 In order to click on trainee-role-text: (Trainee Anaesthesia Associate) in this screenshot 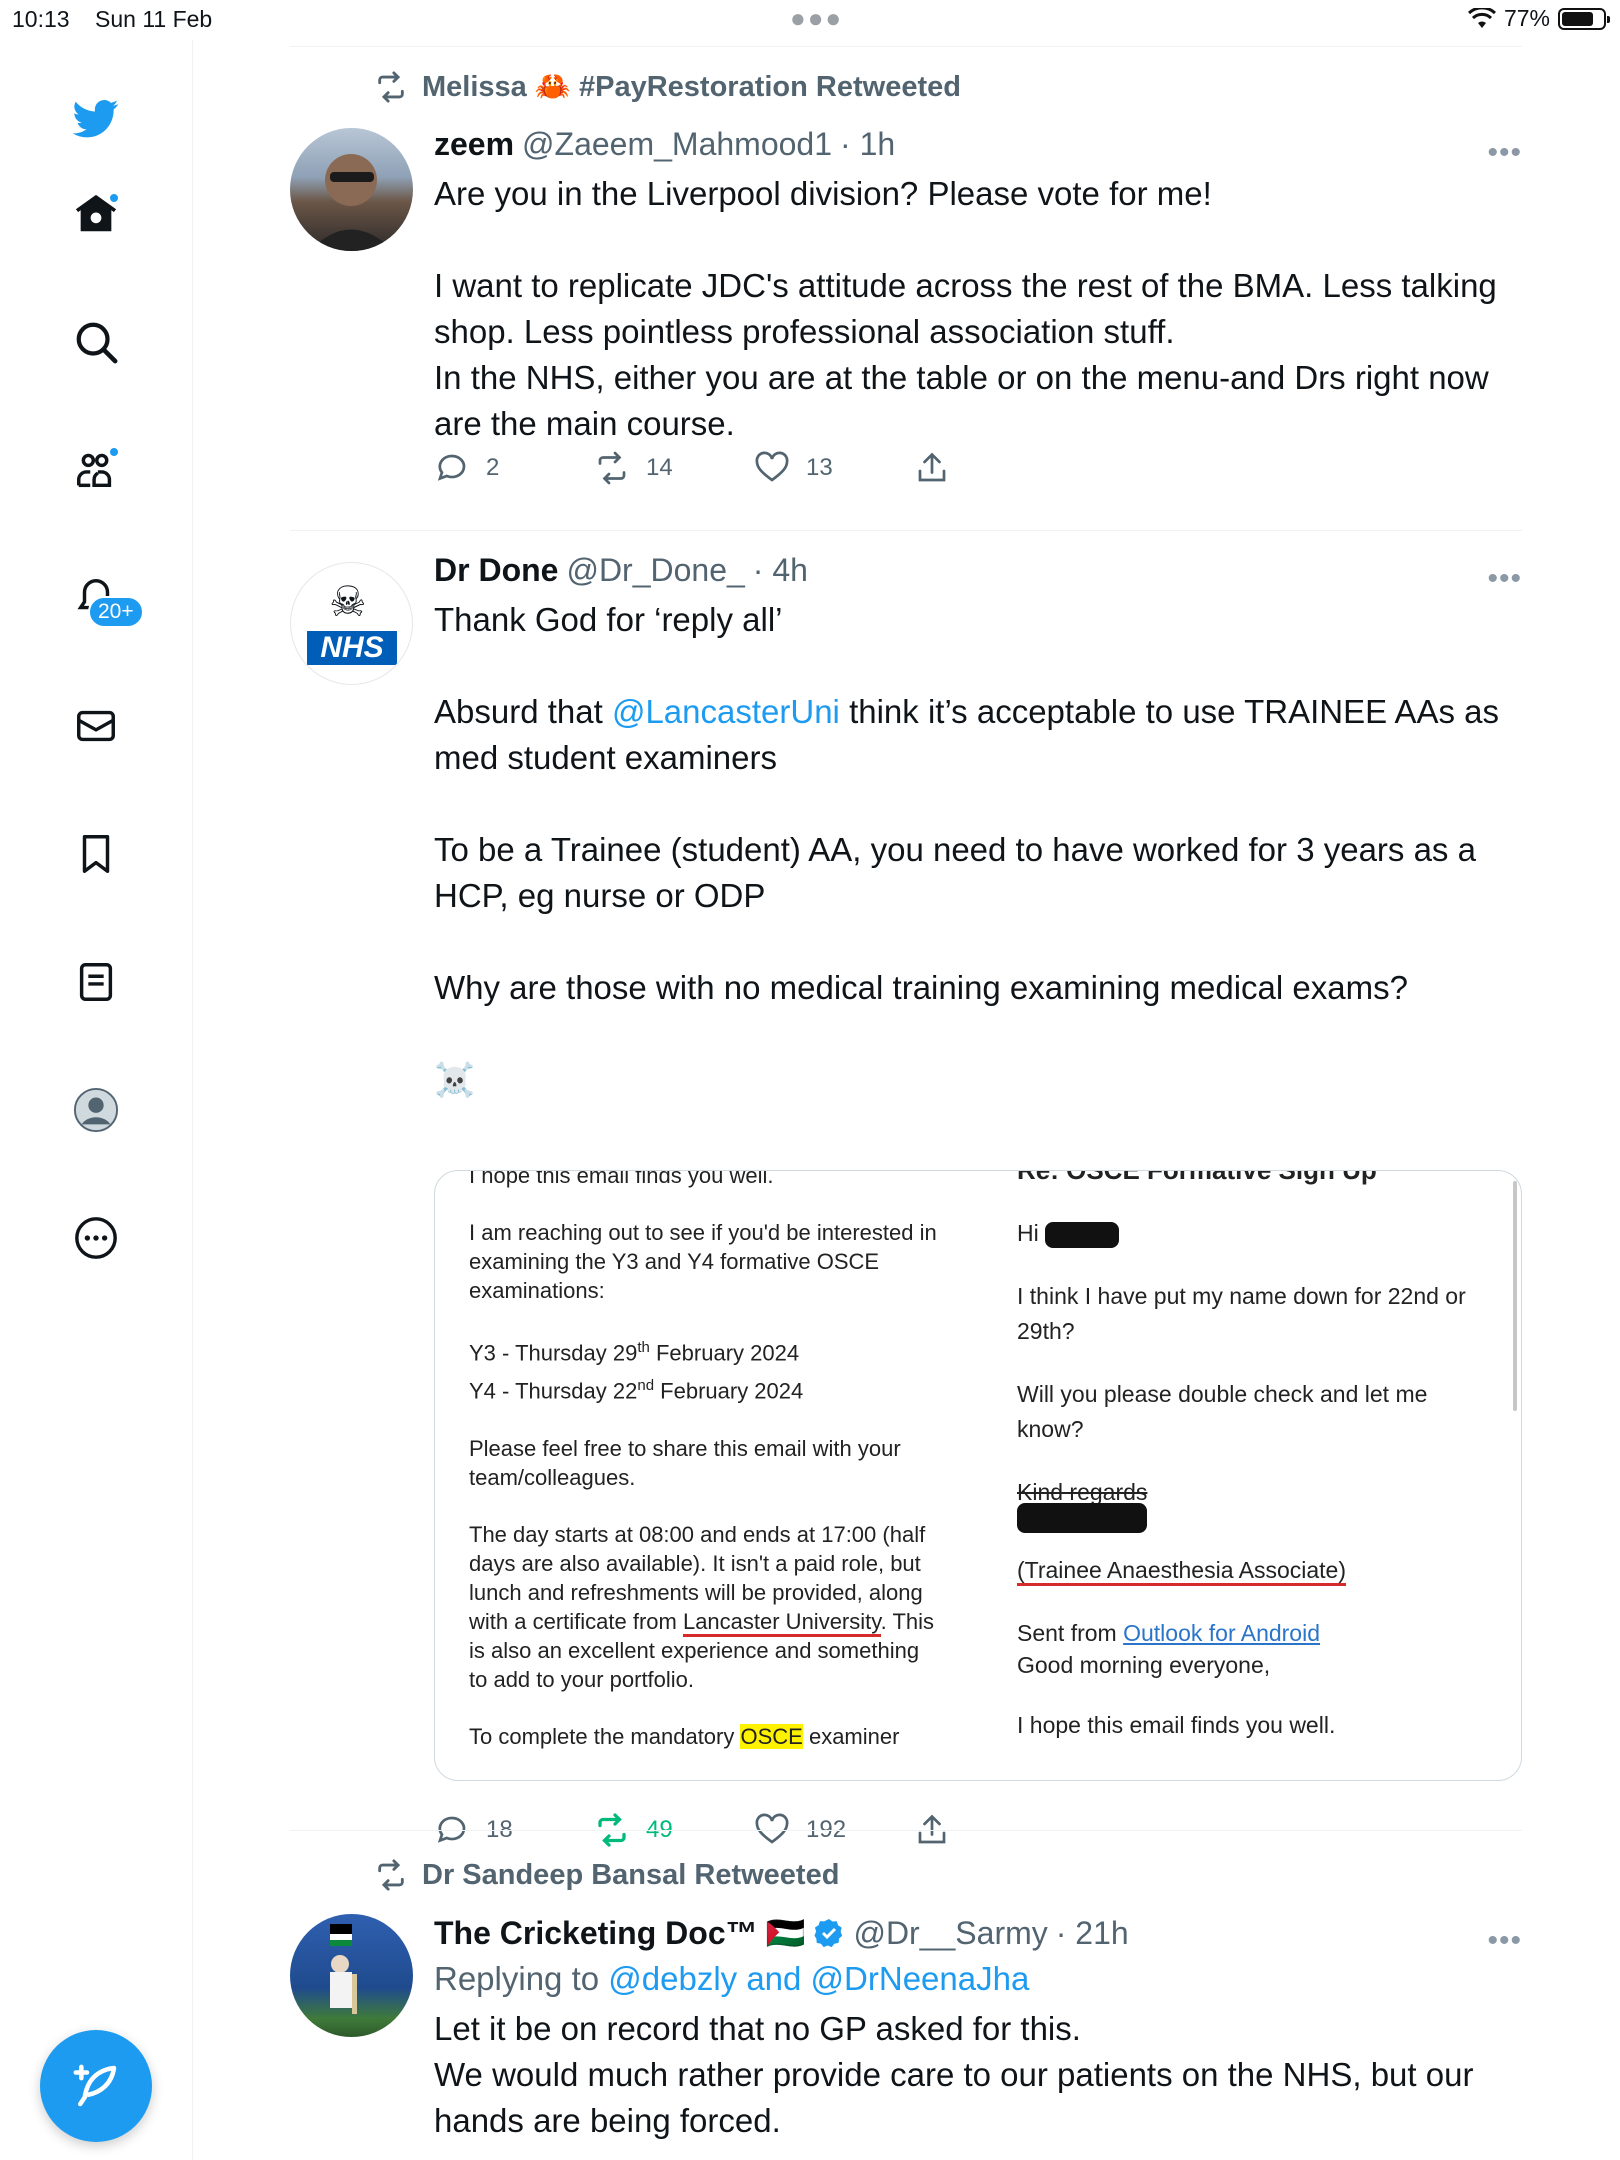, I will do `click(1181, 1571)`.